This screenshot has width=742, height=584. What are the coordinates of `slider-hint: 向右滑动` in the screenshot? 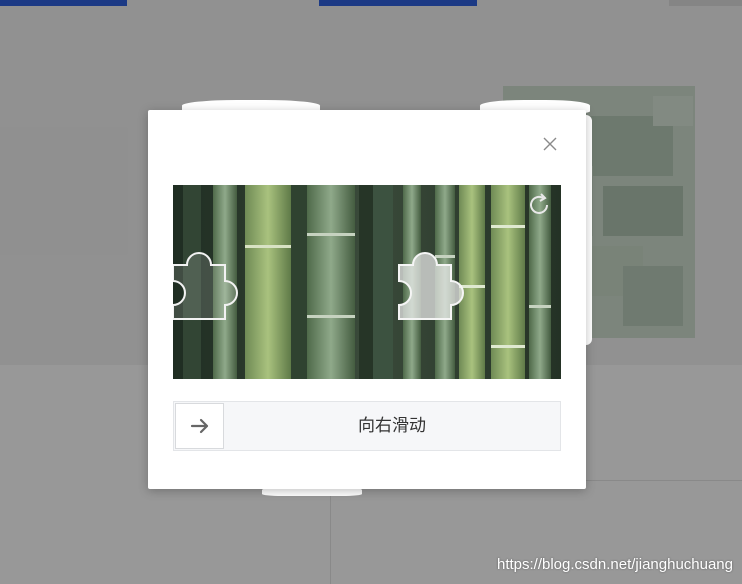 It's located at (392, 426).